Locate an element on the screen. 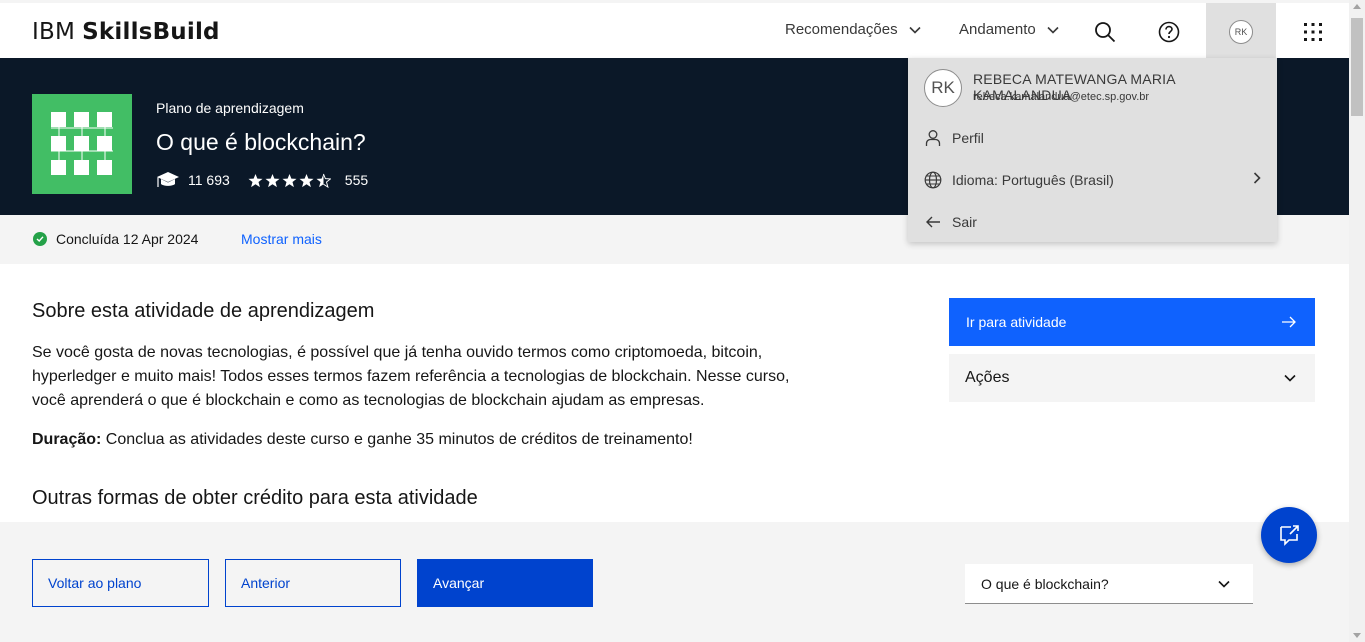 This screenshot has height=642, width=1365. menu-item-language-label: Idioma: Português (Brasil) is located at coordinates (1033, 180).